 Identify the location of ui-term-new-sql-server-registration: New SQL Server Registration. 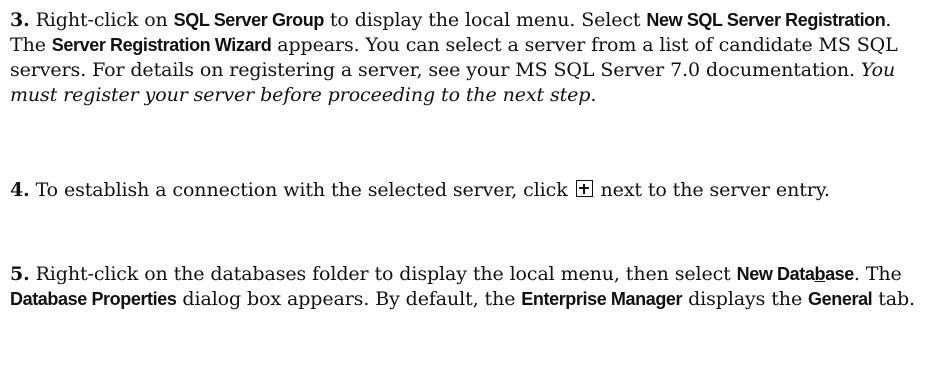
(766, 20).